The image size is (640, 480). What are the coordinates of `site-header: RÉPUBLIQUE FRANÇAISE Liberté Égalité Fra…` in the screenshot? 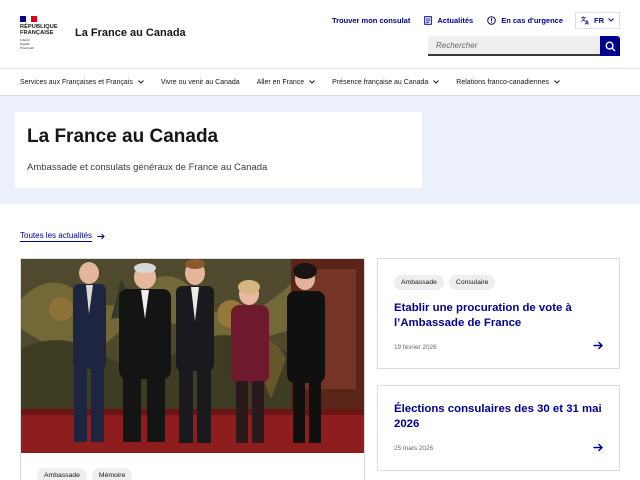 It's located at (320, 34).